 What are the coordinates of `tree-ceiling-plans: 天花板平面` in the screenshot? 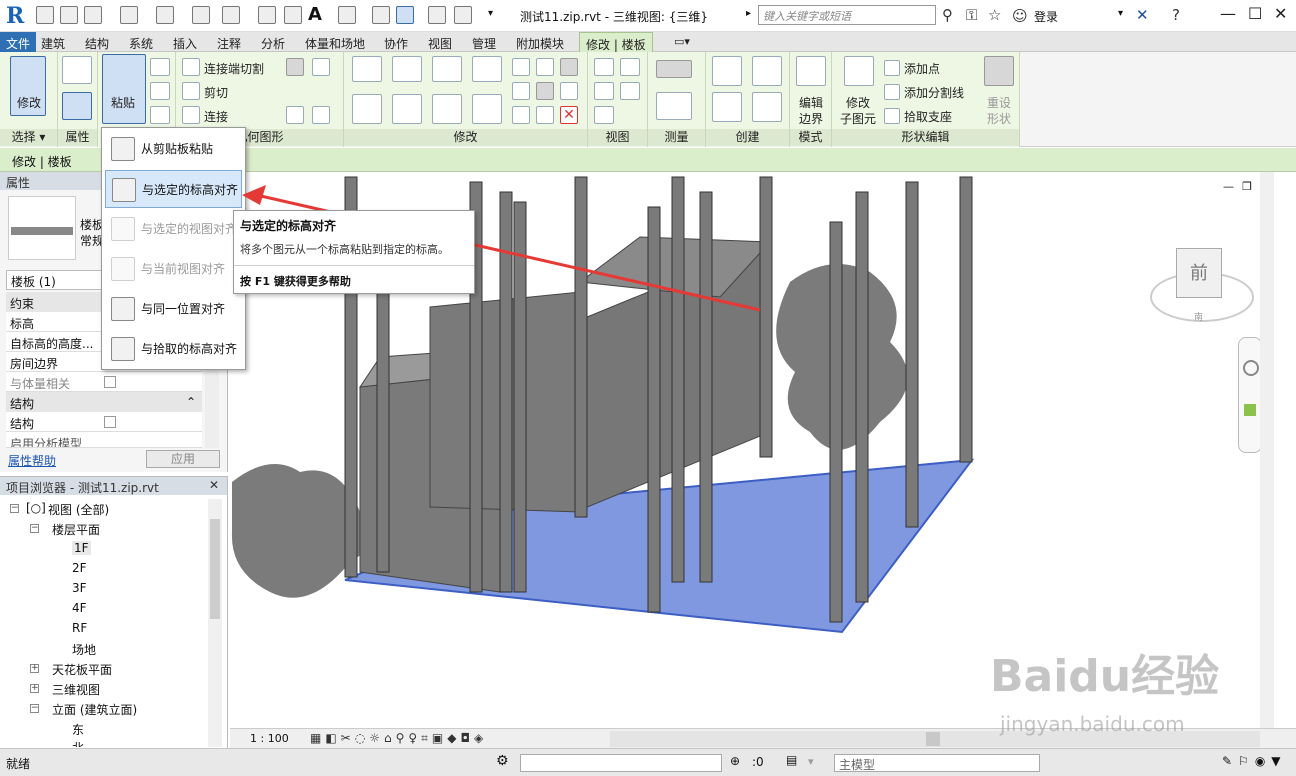 It's located at (82, 669).